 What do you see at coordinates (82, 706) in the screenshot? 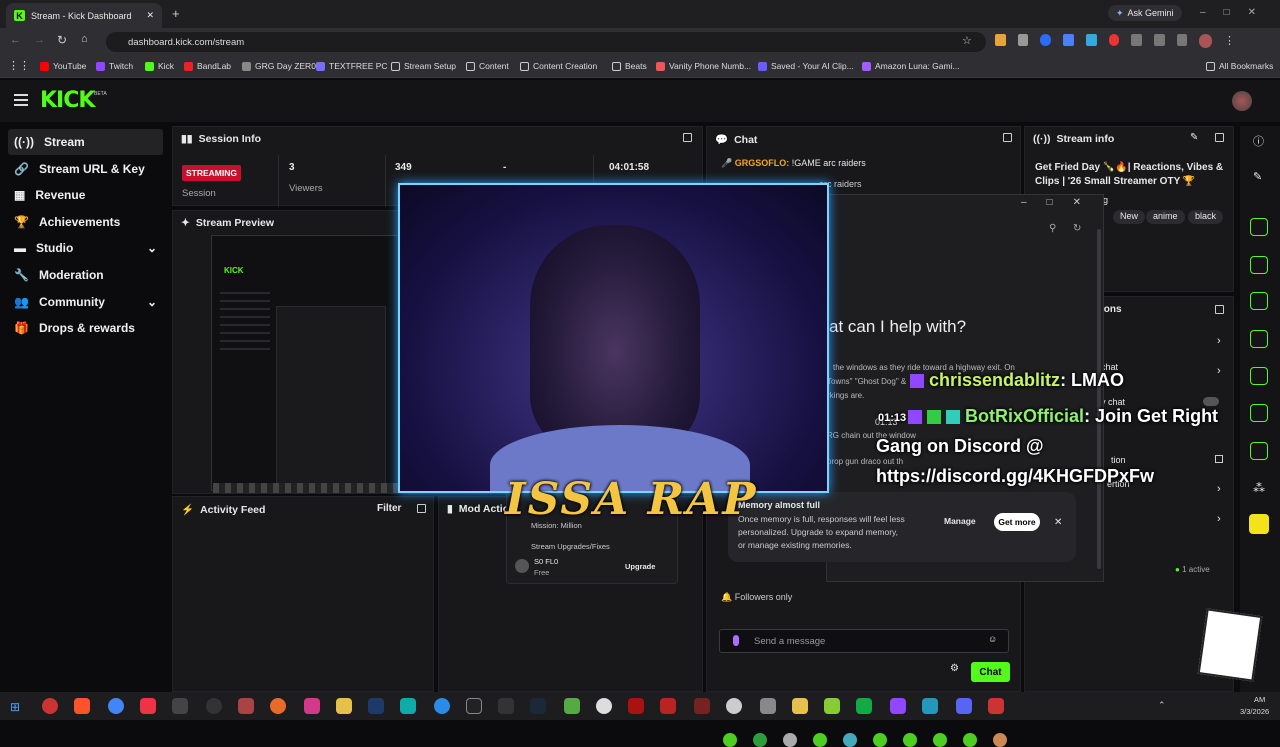
I see `brave-icon` at bounding box center [82, 706].